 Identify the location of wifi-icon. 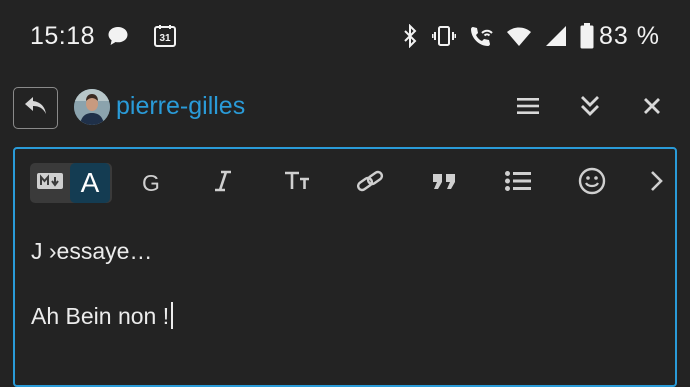
(519, 36).